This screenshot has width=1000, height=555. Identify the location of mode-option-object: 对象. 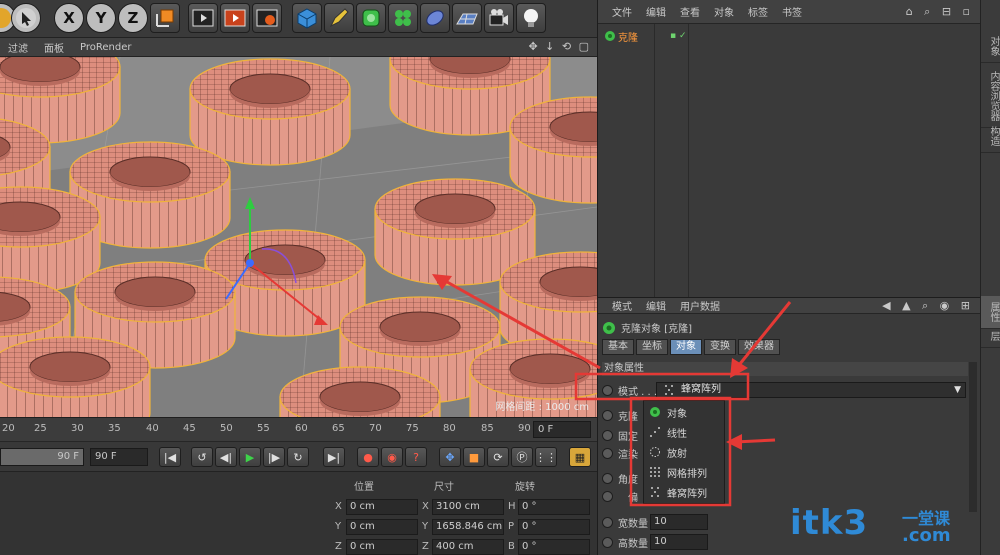
(668, 412).